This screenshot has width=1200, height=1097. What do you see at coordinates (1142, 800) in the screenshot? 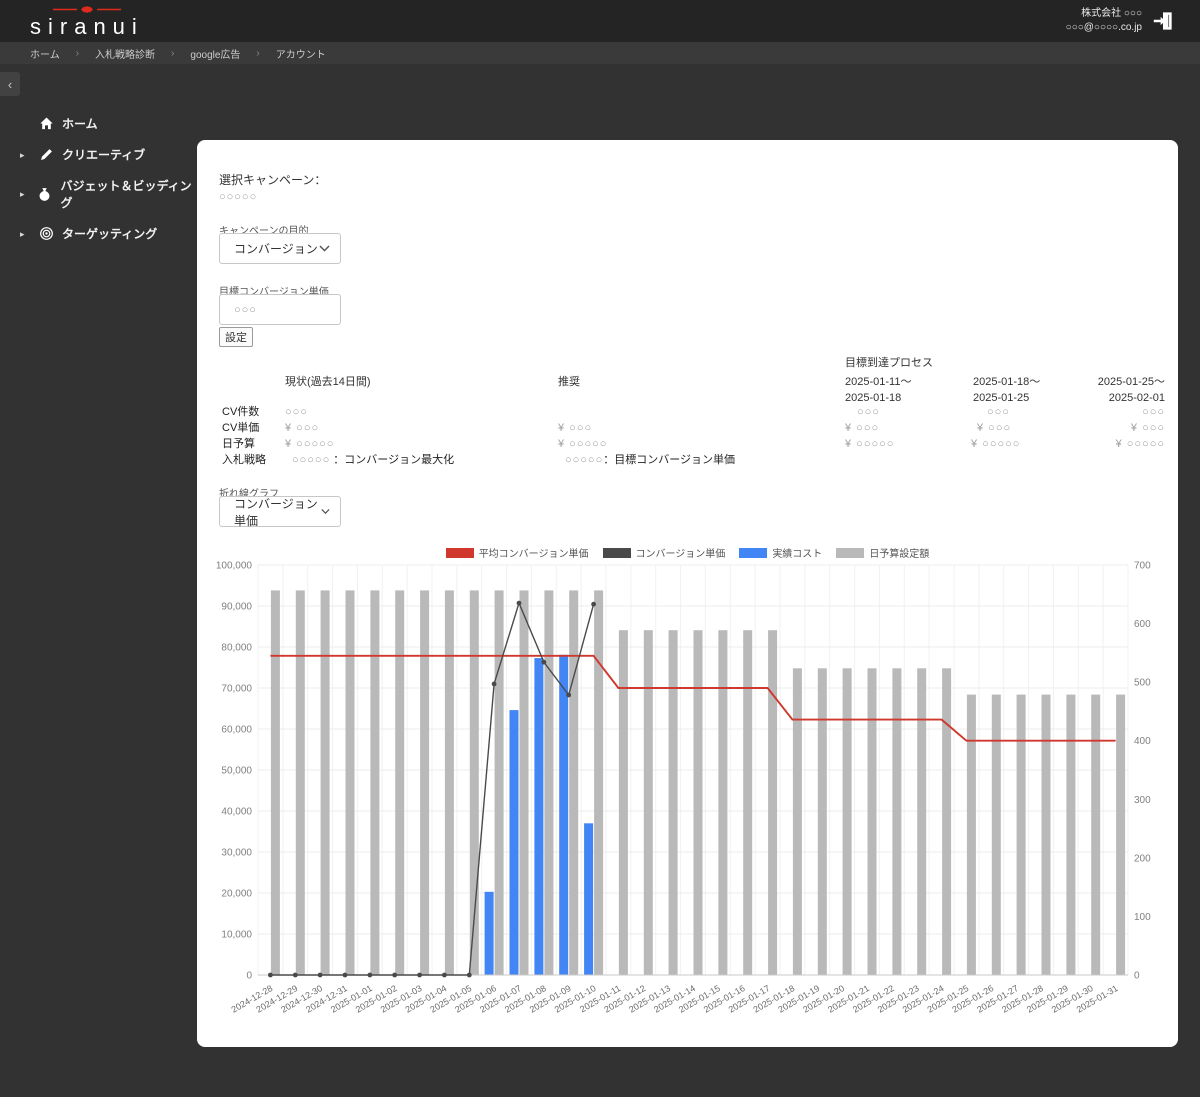
I see `svg-text: 300` at bounding box center [1142, 800].